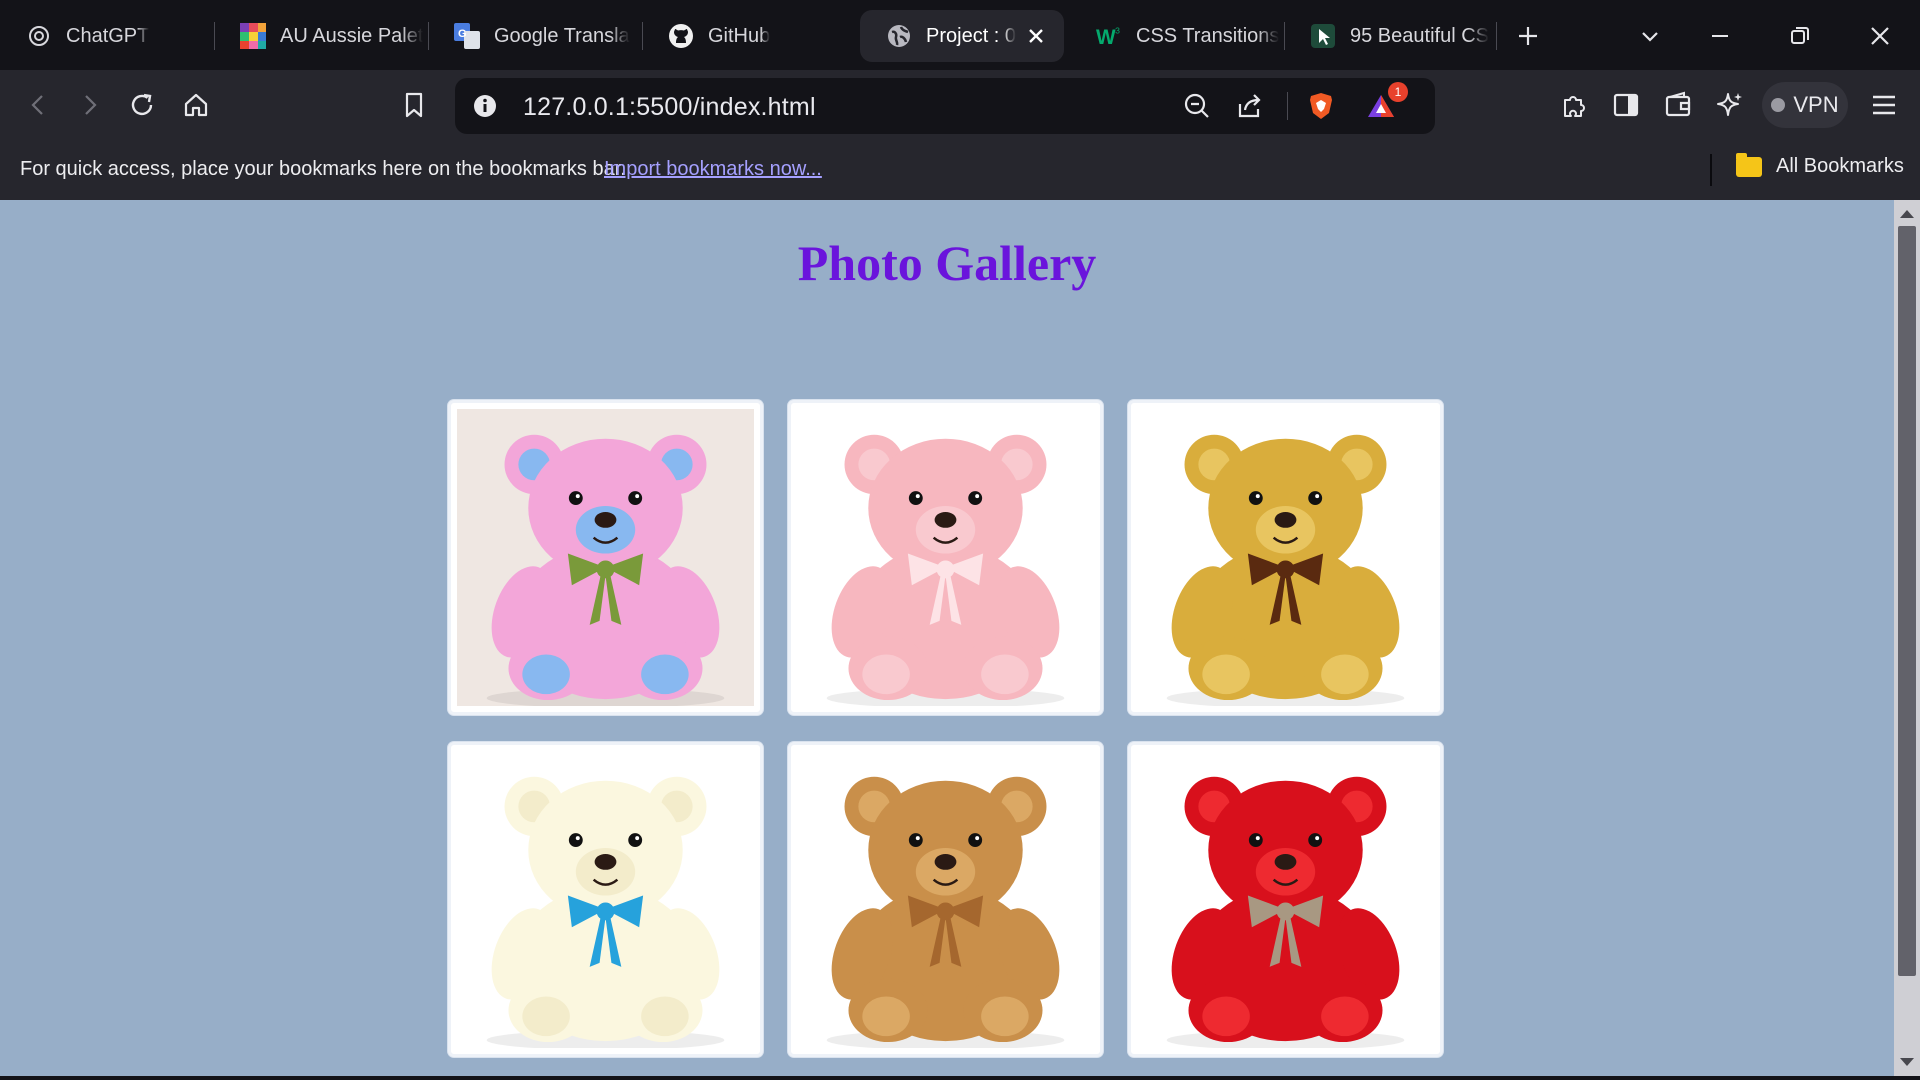  I want to click on scrollbar-thumb, so click(1907, 601).